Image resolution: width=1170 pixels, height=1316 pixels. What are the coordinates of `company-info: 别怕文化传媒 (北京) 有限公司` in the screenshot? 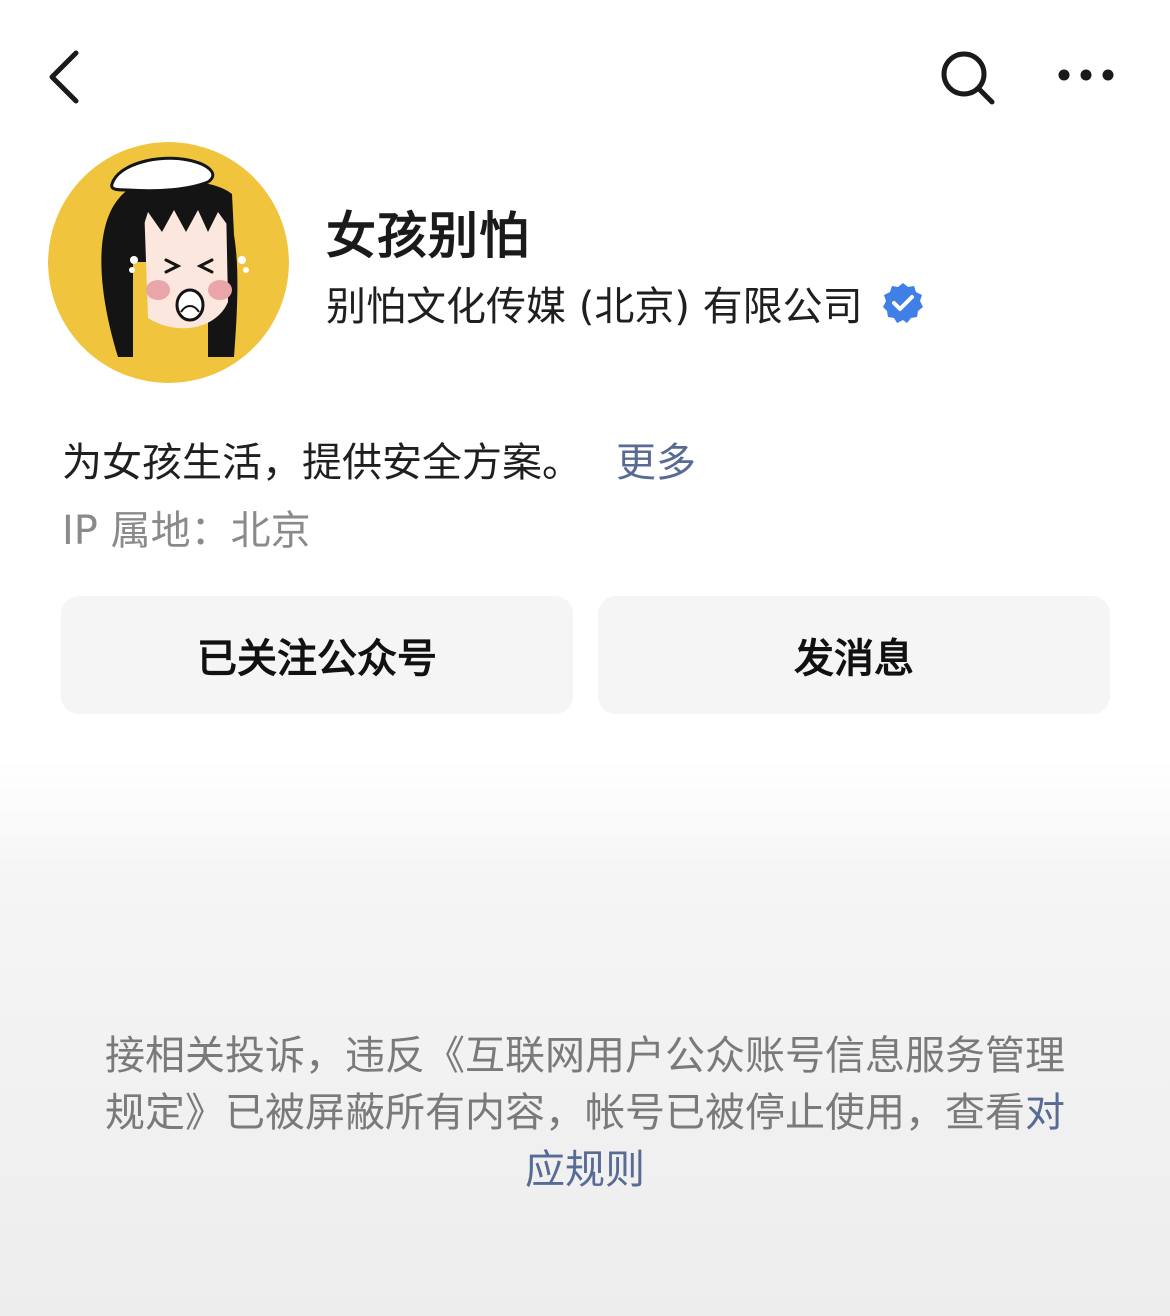 It's located at (625, 304).